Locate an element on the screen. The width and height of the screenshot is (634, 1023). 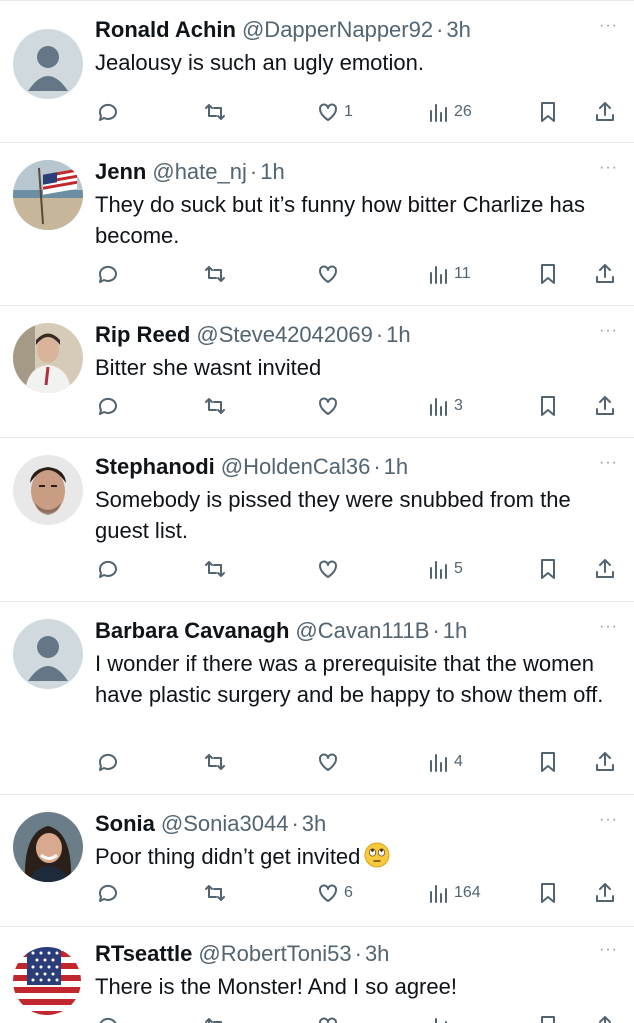
like-button: 6 is located at coordinates (334, 893).